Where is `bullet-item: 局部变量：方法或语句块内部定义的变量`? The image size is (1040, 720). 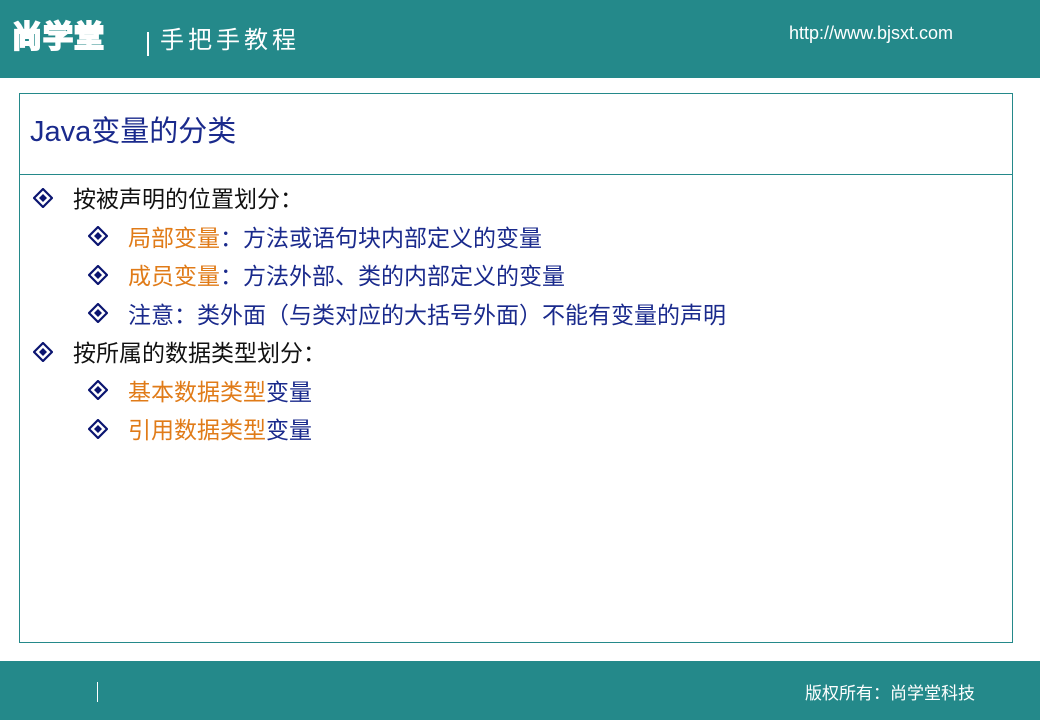 bullet-item: 局部变量：方法或语句块内部定义的变量 is located at coordinates (520, 239).